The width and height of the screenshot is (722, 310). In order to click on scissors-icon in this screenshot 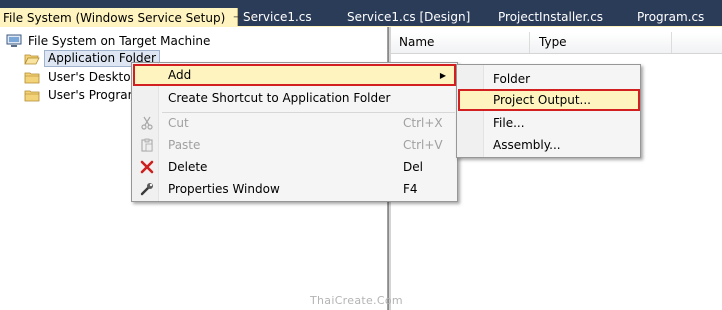, I will do `click(147, 123)`.